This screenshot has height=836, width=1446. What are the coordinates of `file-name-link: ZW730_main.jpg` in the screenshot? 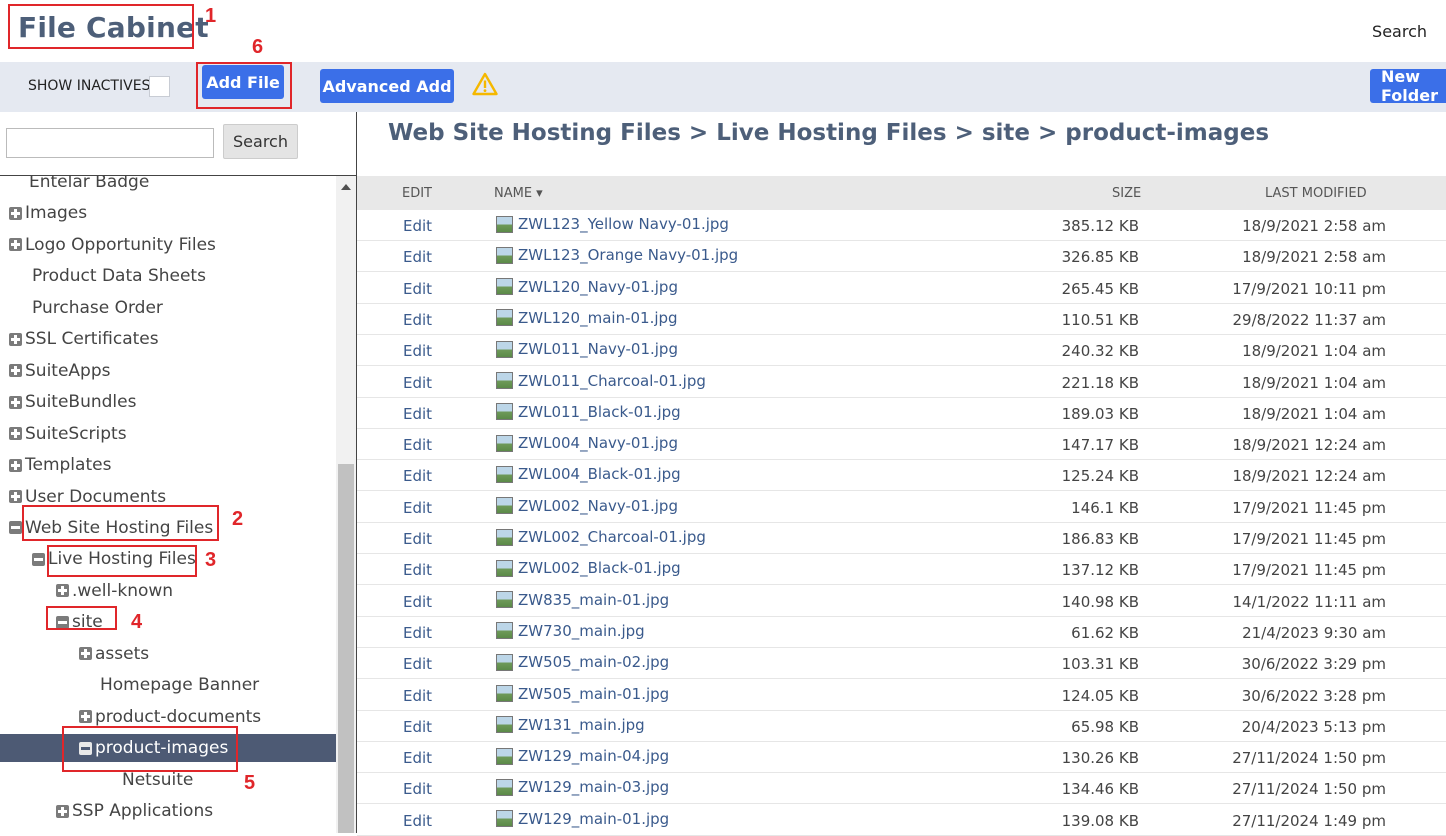 It's located at (570, 631).